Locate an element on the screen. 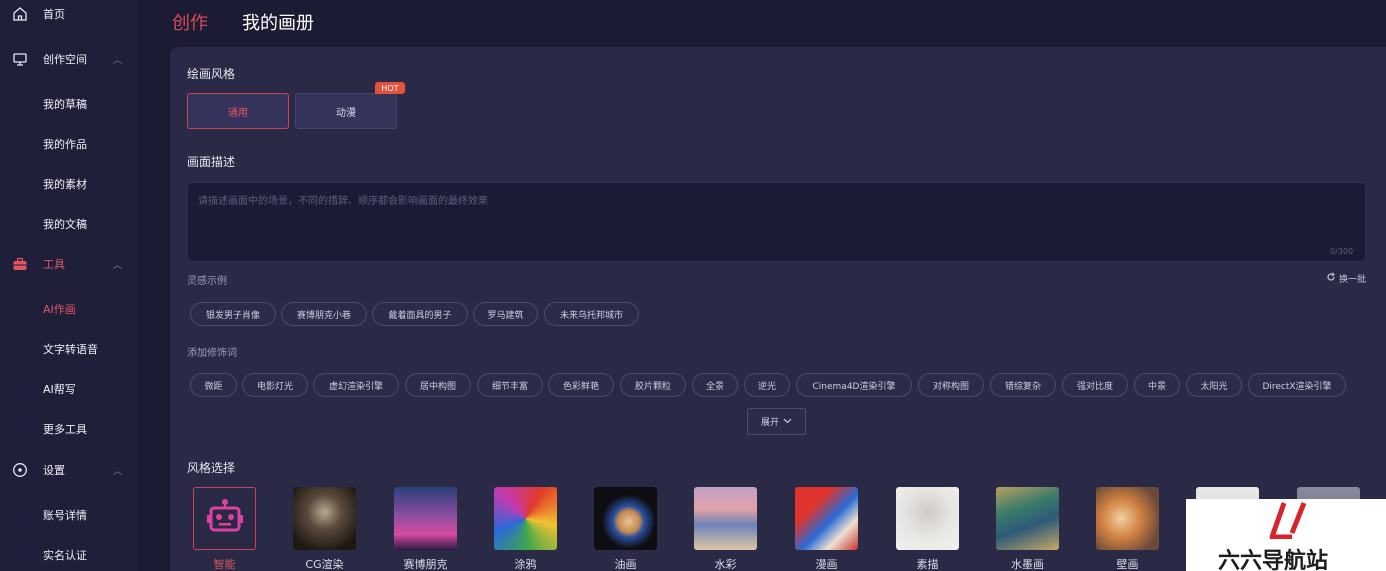 Image resolution: width=1386 pixels, height=571 pixels. nav-create-space: 创作空间 ︿ is located at coordinates (69, 59).